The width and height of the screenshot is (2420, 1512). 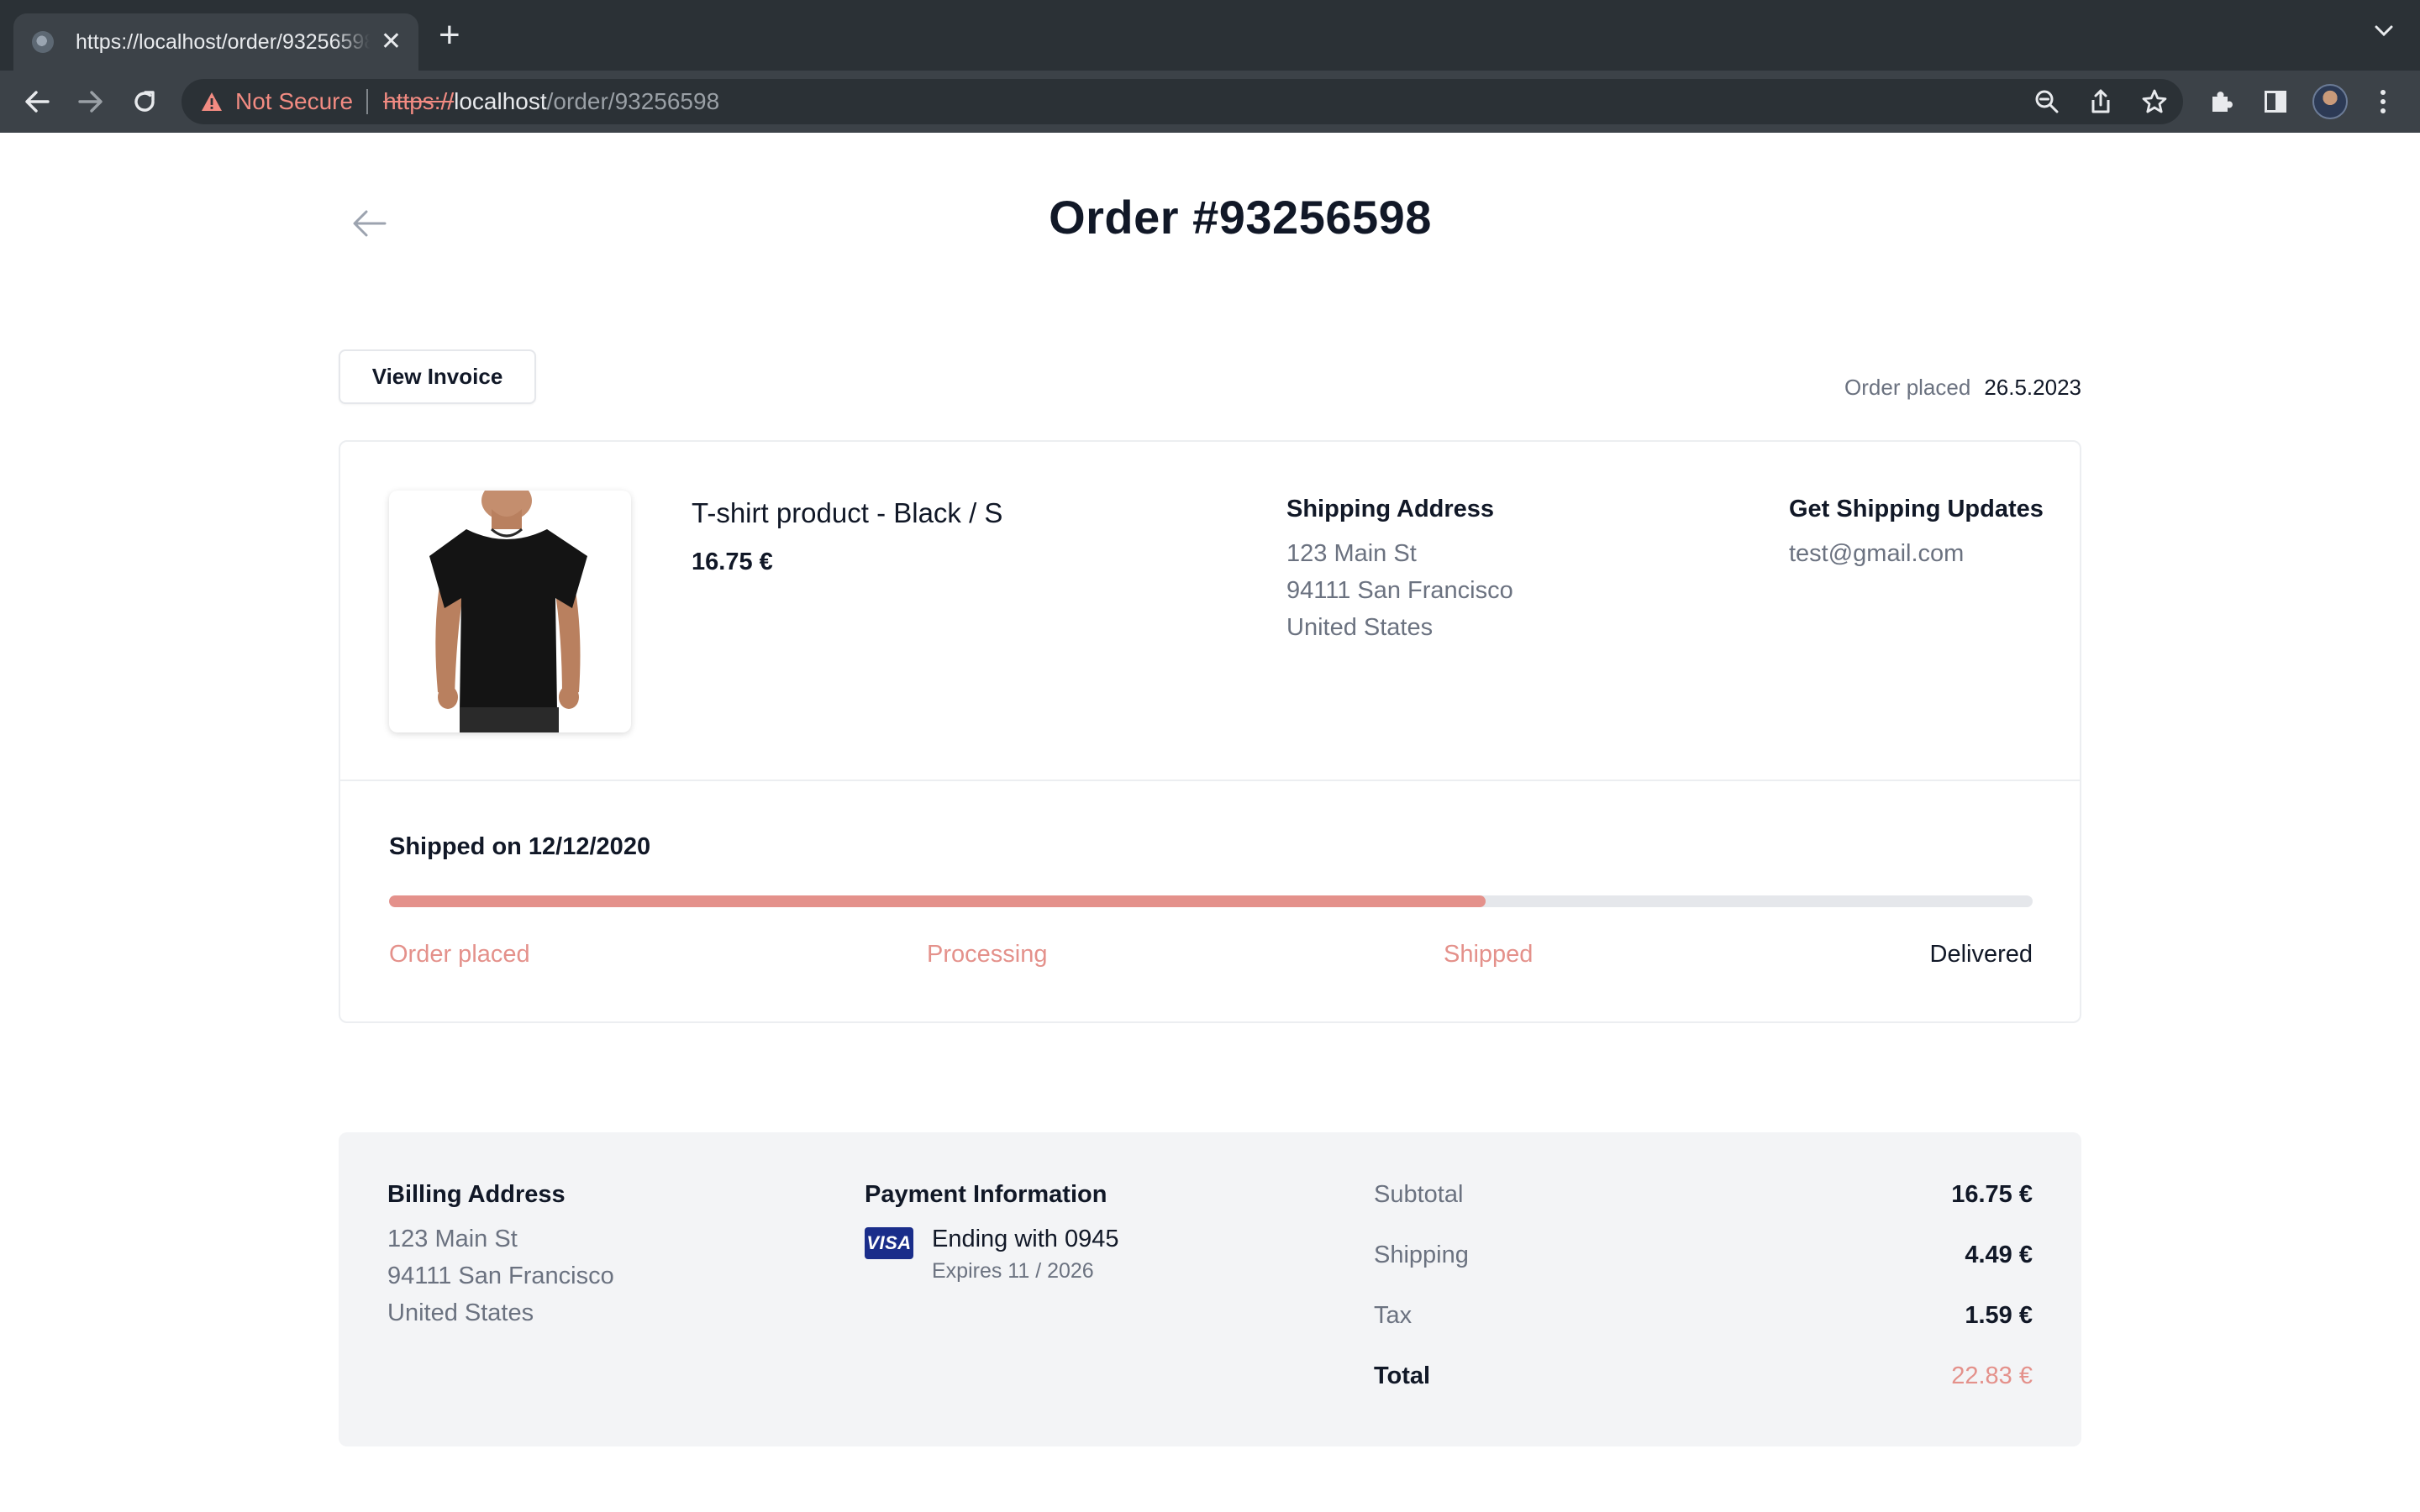 I want to click on favicon-icon, so click(x=43, y=42).